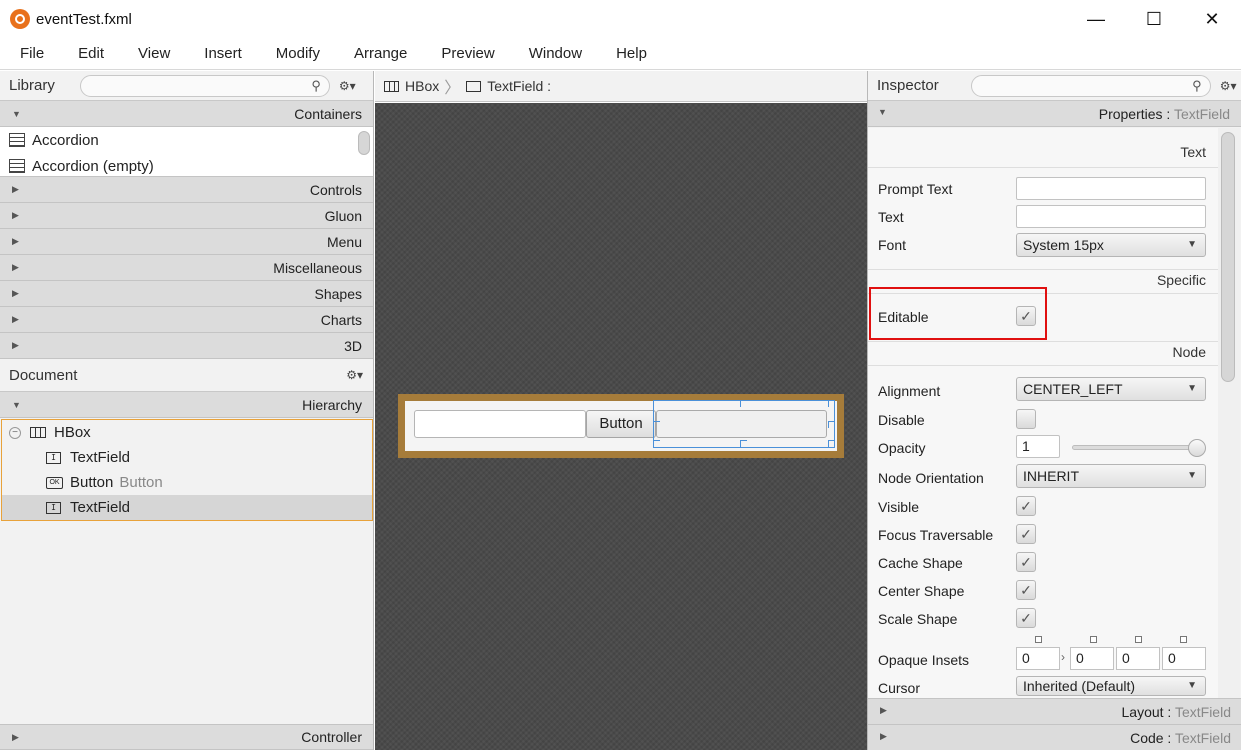 This screenshot has width=1241, height=750. I want to click on disable-checkbox, so click(1026, 419).